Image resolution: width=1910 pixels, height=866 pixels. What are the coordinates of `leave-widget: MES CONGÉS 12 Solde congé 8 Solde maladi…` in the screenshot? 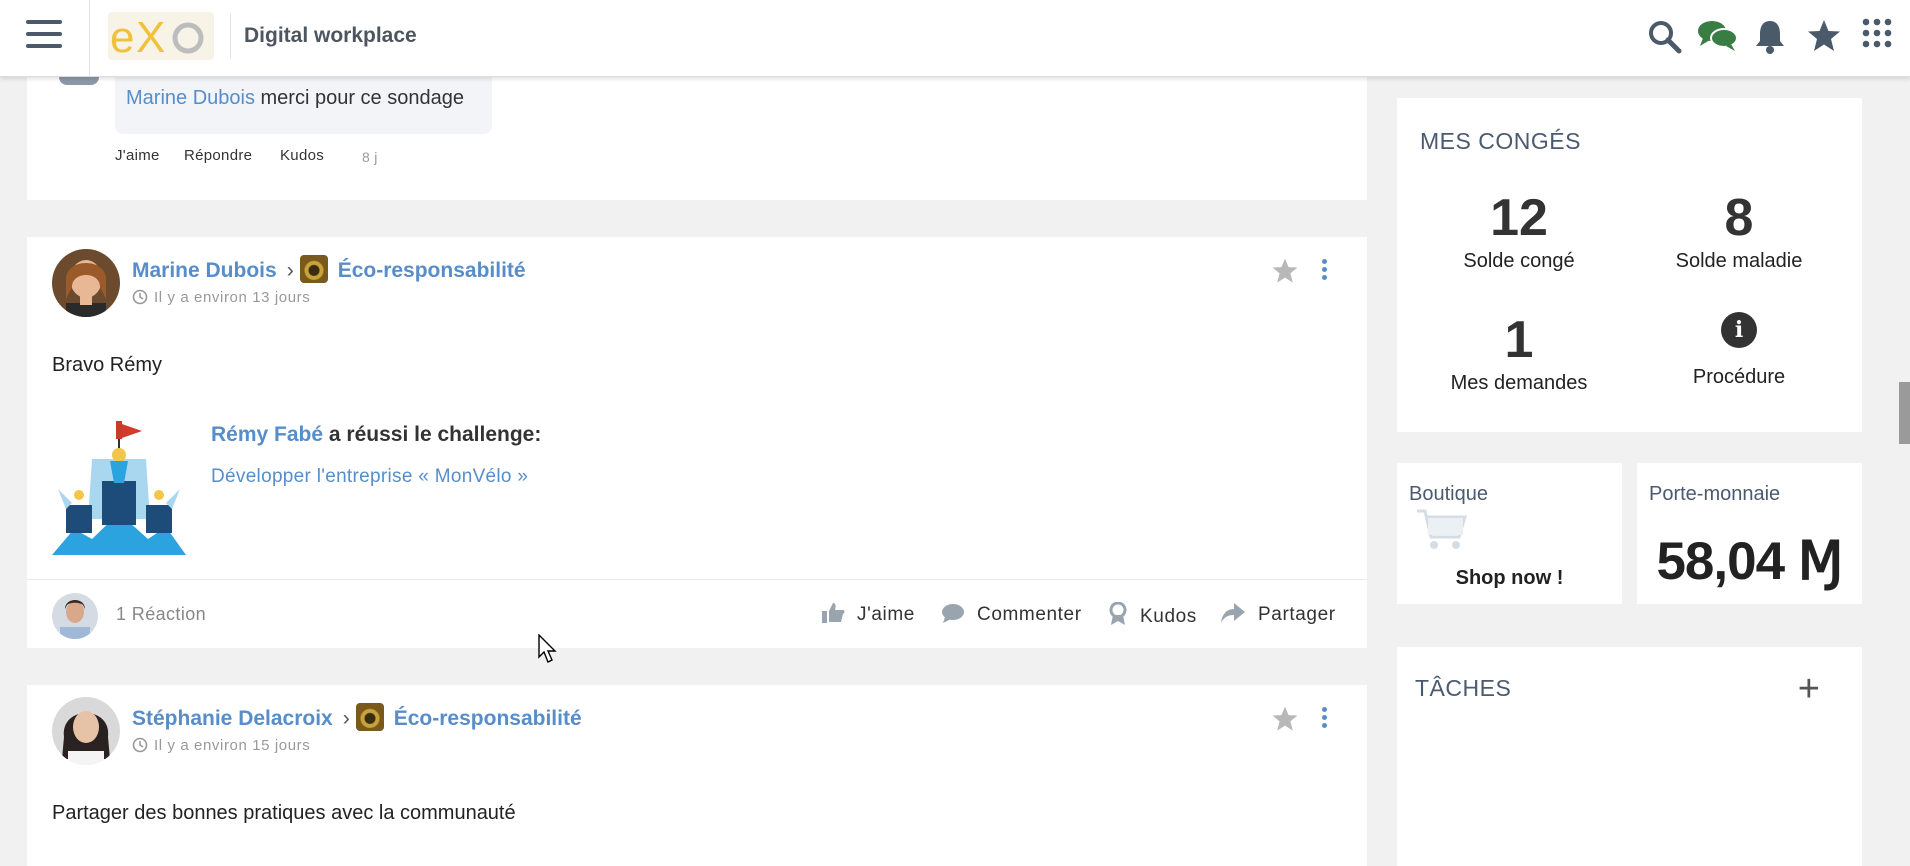 It's located at (1629, 265).